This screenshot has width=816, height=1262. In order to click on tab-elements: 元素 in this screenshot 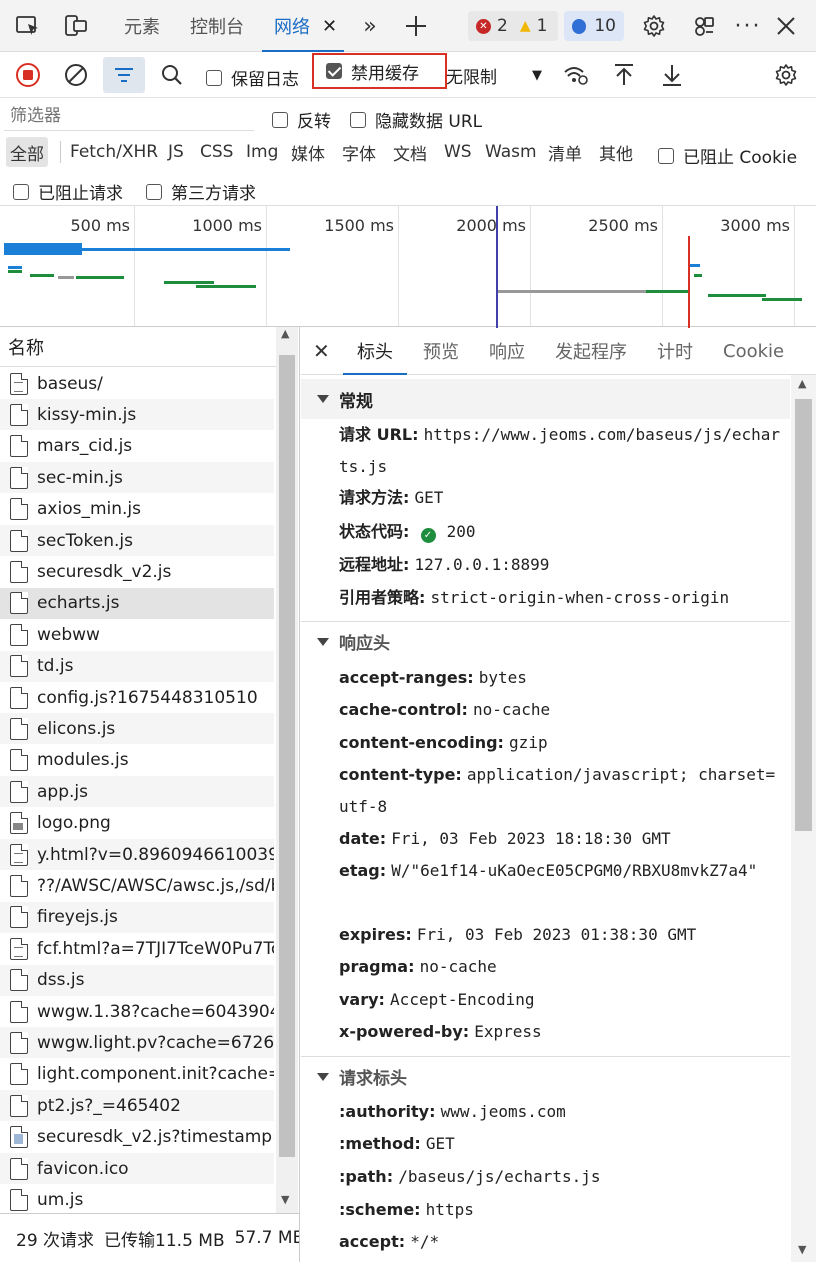, I will do `click(142, 26)`.